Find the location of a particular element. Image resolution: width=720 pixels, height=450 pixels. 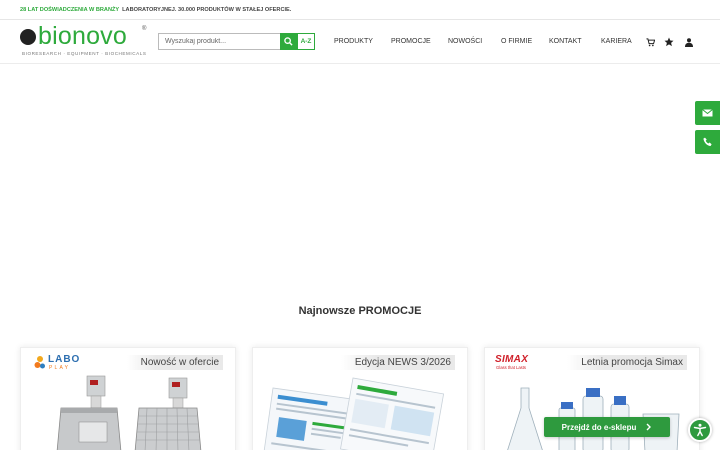

cart-icon is located at coordinates (650, 42).